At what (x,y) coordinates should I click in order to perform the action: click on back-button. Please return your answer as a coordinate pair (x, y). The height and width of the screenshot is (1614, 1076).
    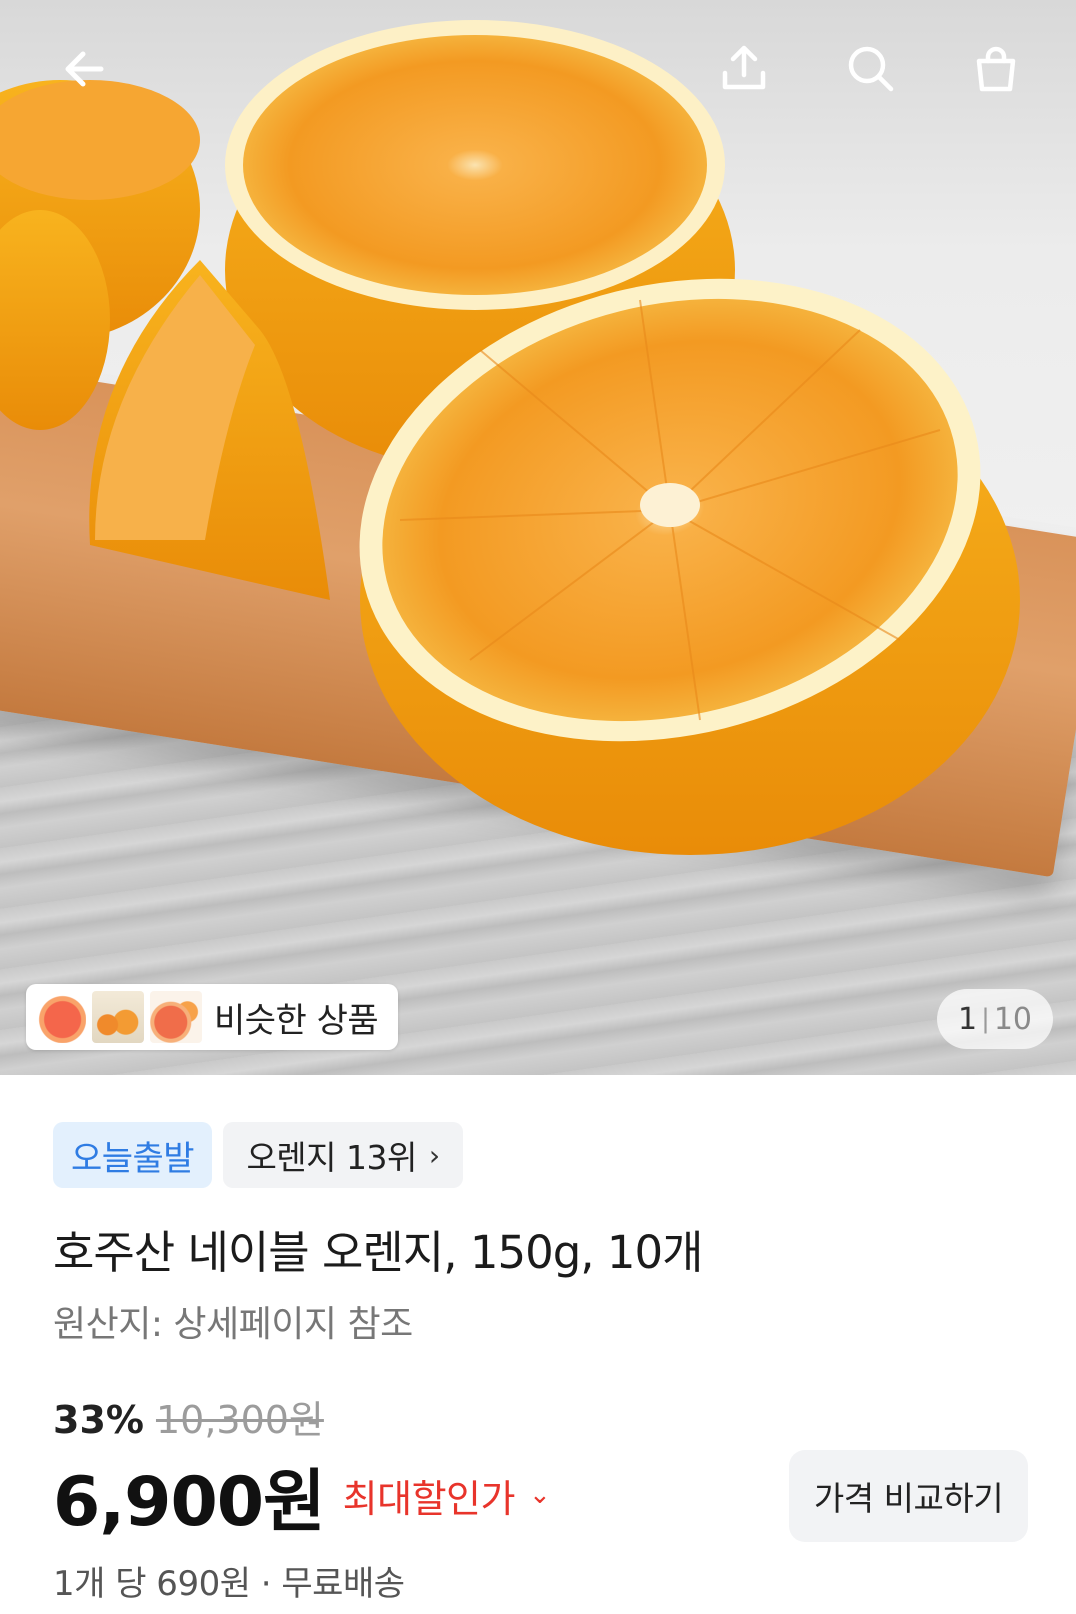
    Looking at the image, I should click on (85, 69).